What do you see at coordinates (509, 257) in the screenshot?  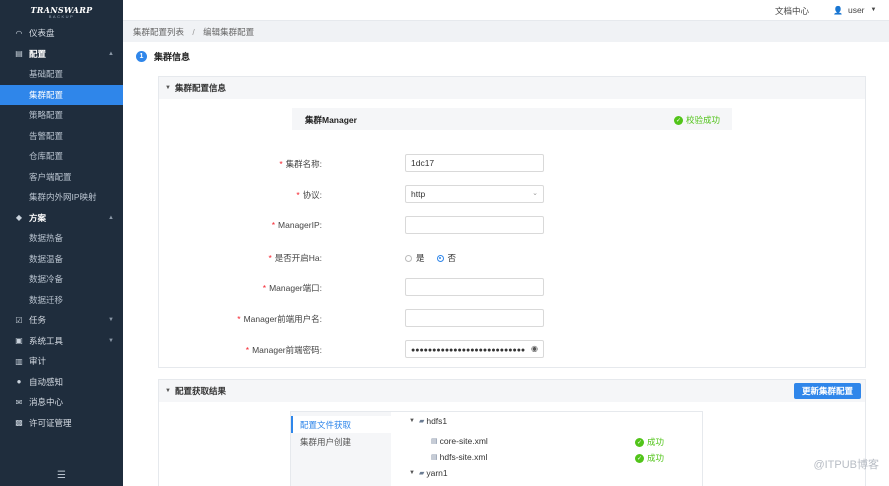 I see `form-row-ha: * 是否开启Ha: 是 否` at bounding box center [509, 257].